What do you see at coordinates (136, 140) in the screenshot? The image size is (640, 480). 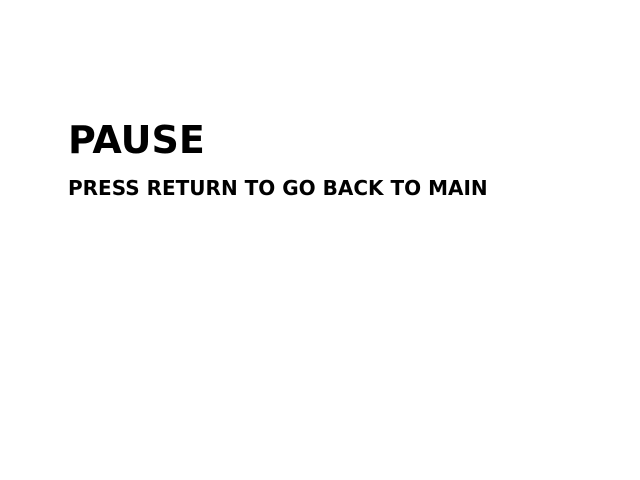 I see `pause-title: PAUSE` at bounding box center [136, 140].